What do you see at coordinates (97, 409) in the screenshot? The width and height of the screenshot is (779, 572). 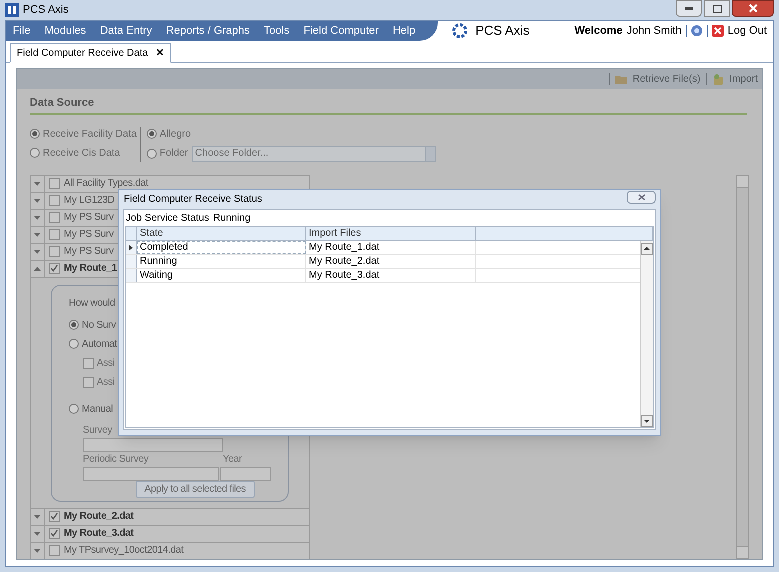 I see `option-label: Manual` at bounding box center [97, 409].